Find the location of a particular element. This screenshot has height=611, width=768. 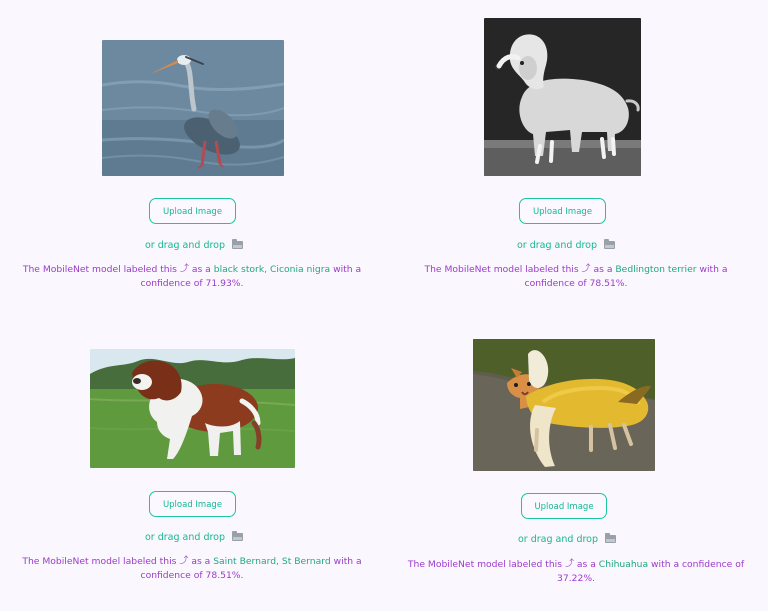

predicted-label: Bedlington terrier is located at coordinates (656, 269).